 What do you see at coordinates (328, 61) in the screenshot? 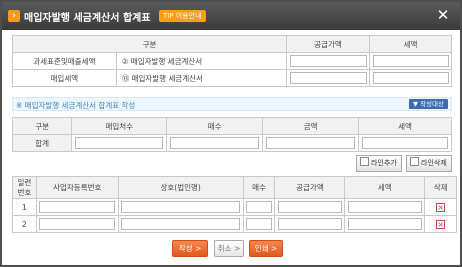
I see `sales-supply-field` at bounding box center [328, 61].